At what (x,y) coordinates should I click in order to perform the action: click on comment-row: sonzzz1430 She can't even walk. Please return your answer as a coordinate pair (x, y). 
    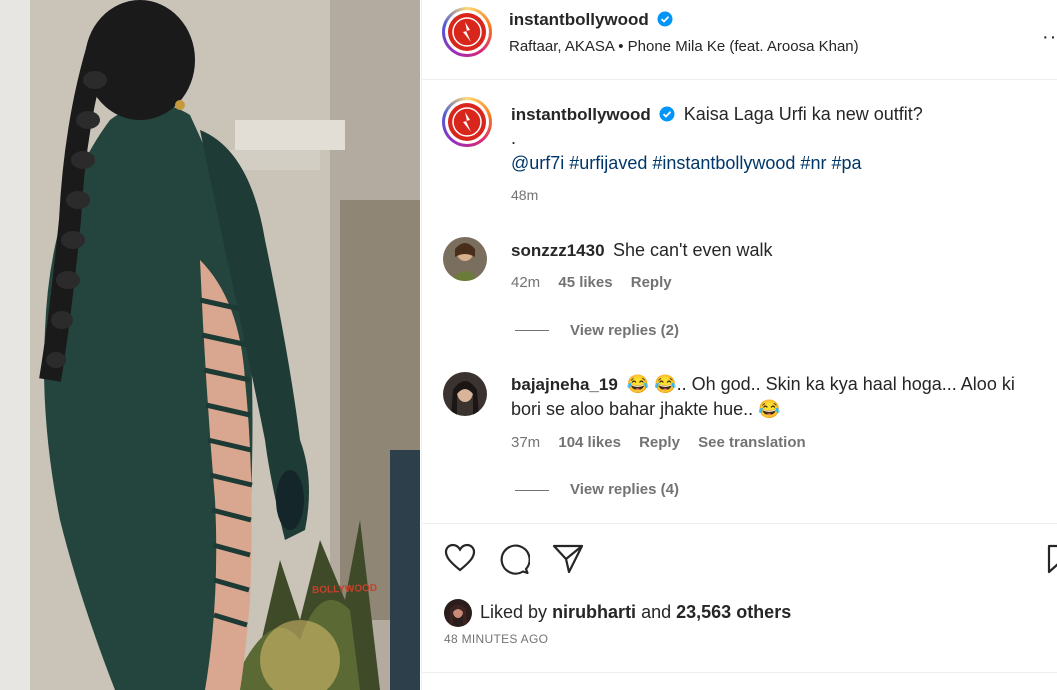
    Looking at the image, I should click on (642, 250).